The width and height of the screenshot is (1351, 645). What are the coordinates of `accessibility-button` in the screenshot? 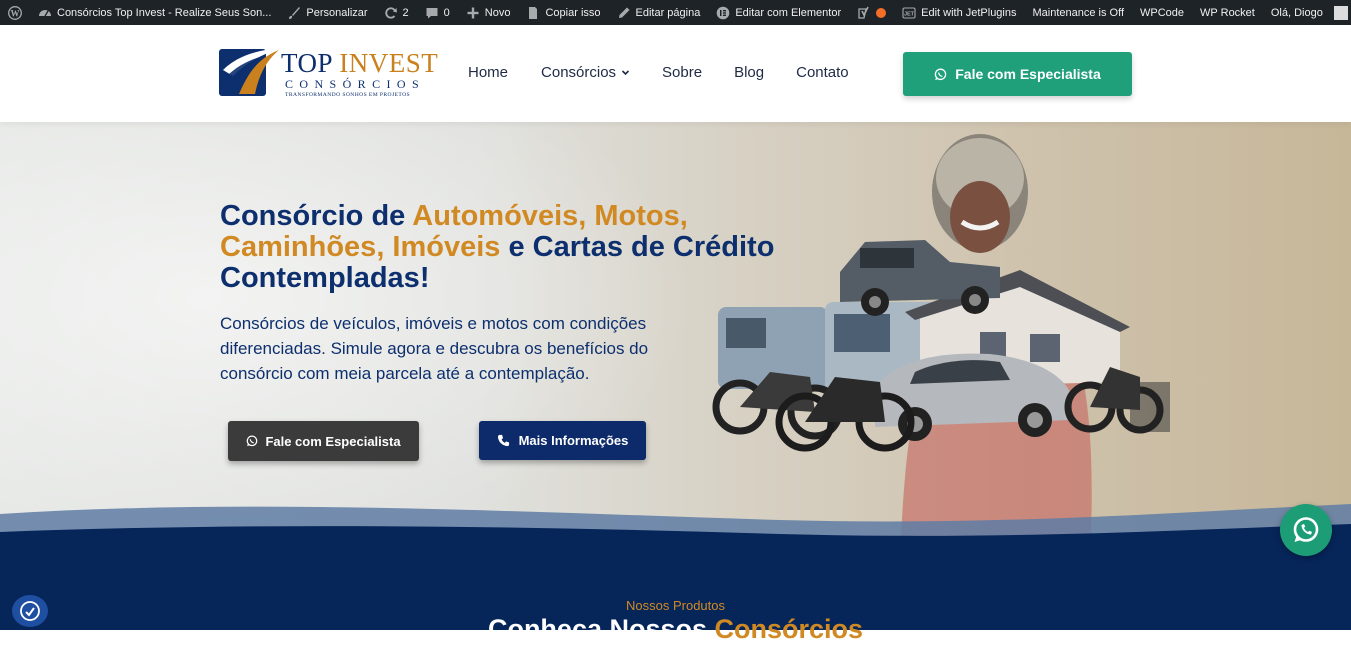 It's located at (30, 611).